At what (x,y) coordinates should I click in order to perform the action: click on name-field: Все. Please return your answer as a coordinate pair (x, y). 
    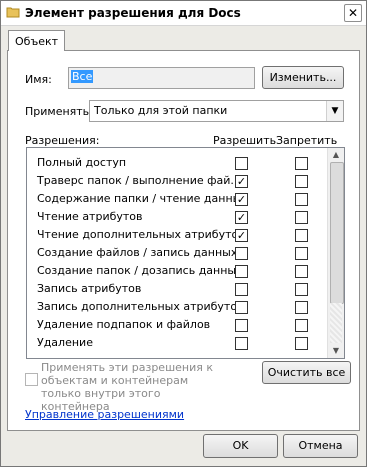
    Looking at the image, I should click on (161, 78).